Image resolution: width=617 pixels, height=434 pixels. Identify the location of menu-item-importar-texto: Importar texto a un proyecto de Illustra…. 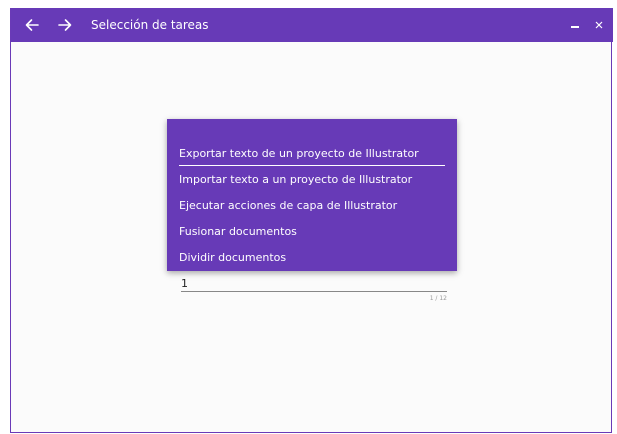
(312, 180).